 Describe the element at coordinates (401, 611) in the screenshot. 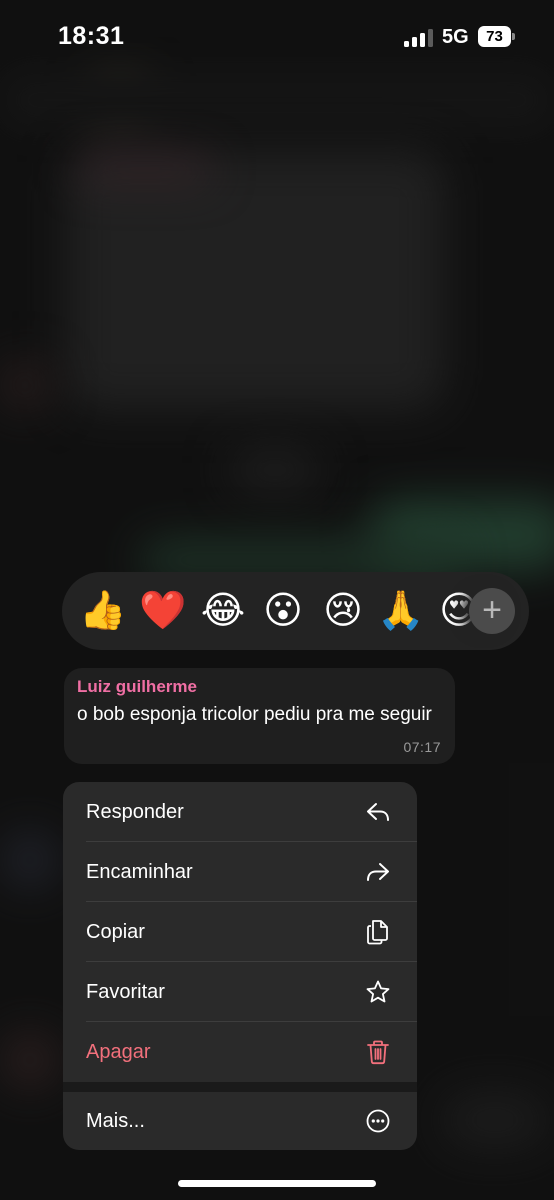

I see `folded-hands-reaction: 🙏` at that location.